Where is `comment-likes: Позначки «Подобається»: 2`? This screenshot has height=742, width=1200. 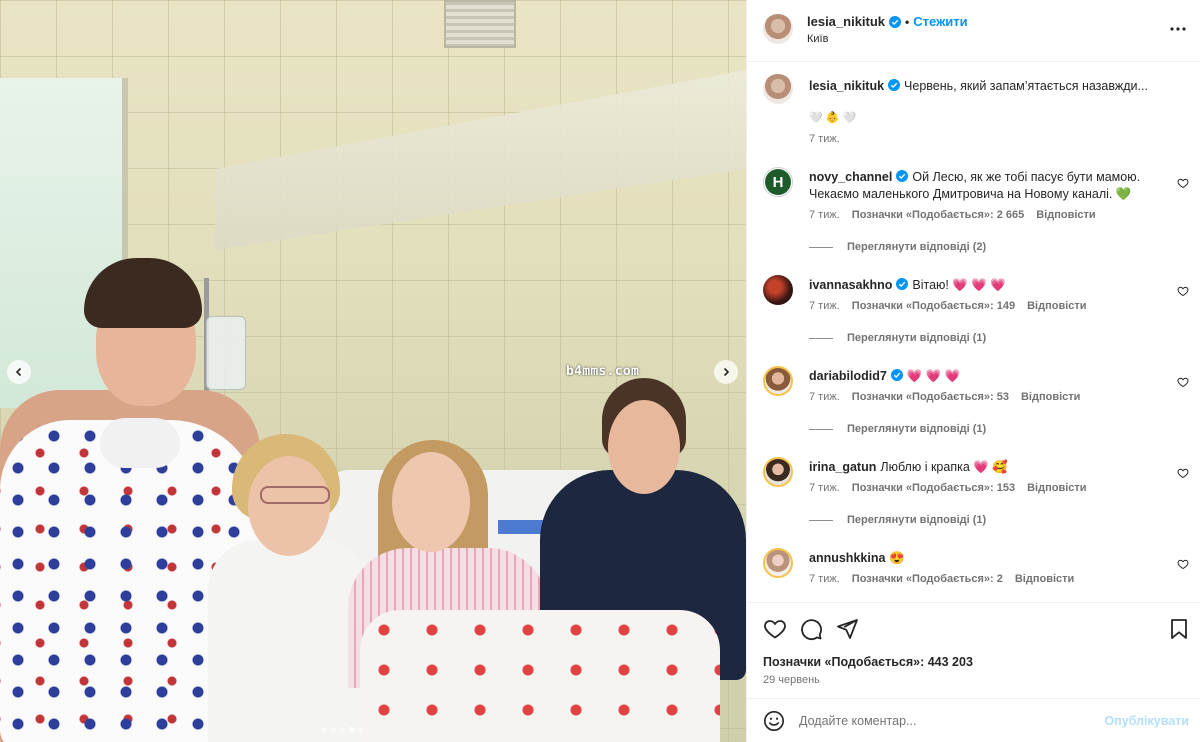
comment-likes: Позначки «Подобається»: 2 is located at coordinates (927, 579).